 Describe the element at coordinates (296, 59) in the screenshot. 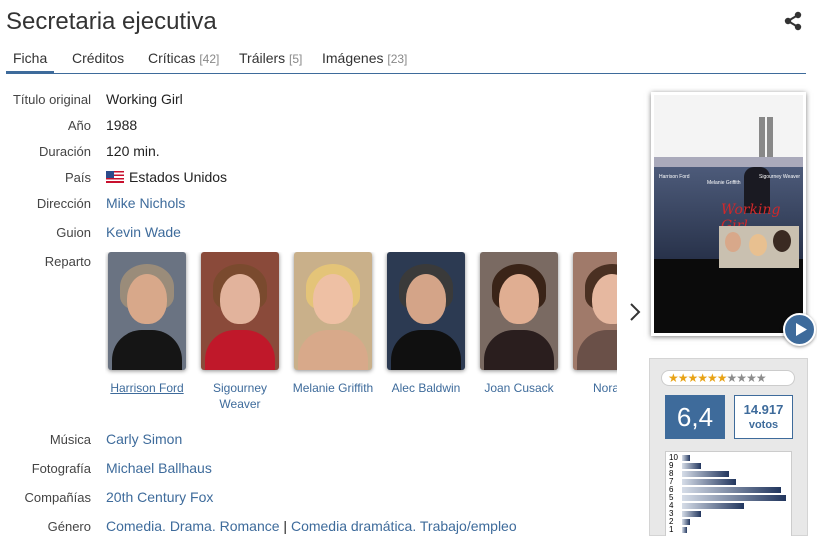

I see `tab-count: [5]` at that location.